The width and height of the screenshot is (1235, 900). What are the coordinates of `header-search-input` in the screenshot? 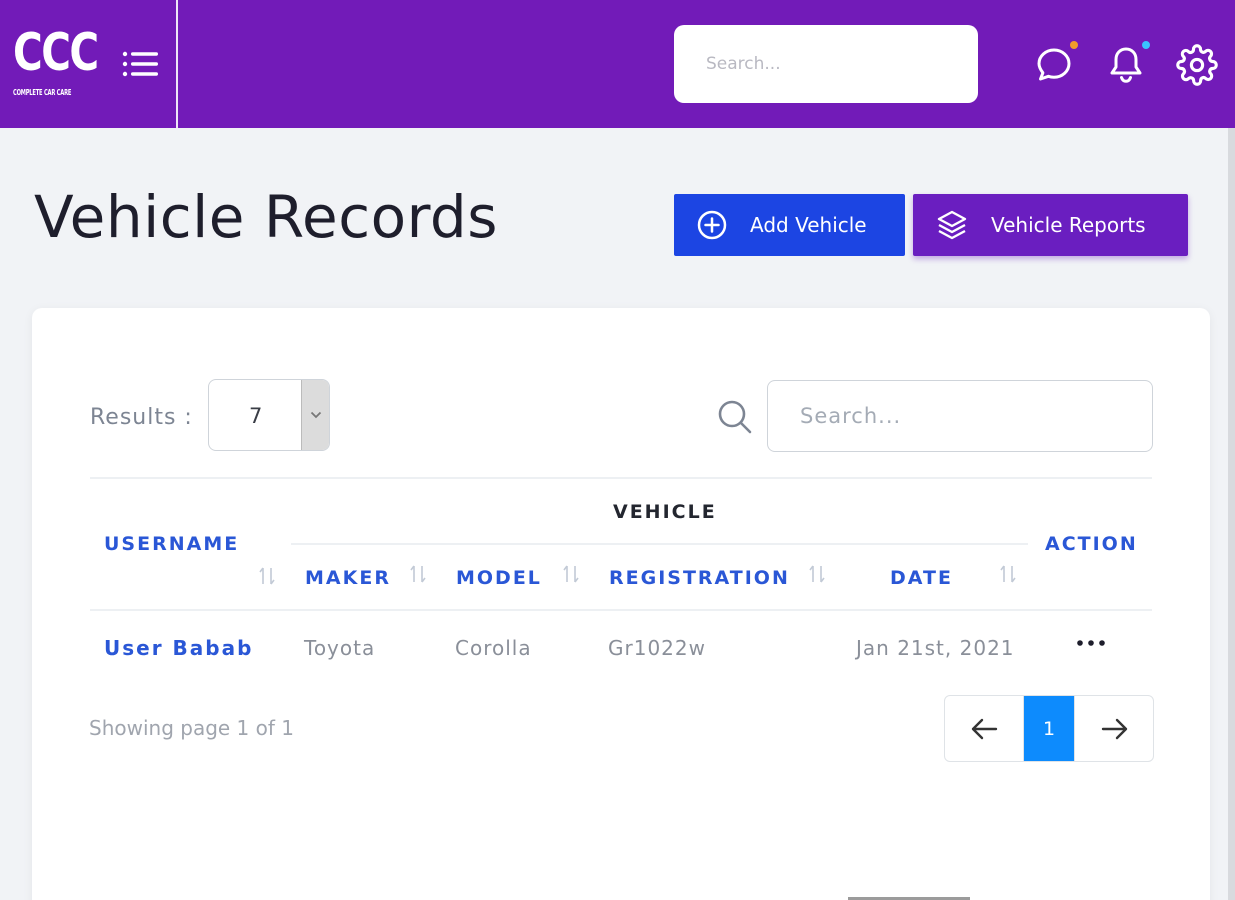 It's located at (826, 64).